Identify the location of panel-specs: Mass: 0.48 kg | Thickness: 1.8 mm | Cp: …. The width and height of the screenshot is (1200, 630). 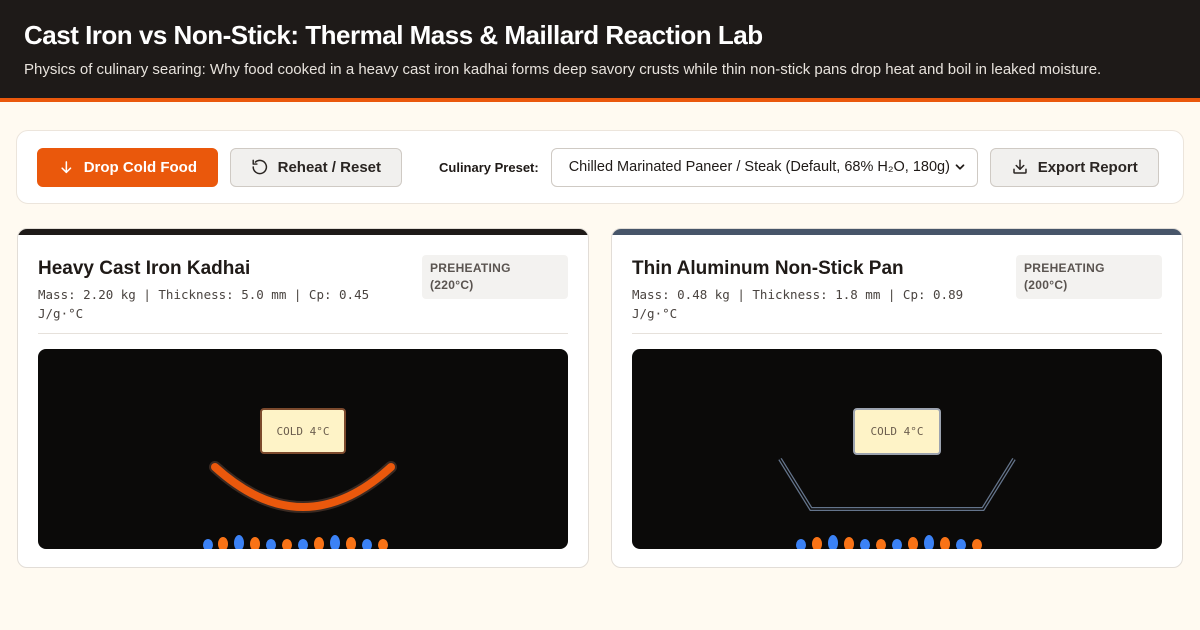
(798, 304).